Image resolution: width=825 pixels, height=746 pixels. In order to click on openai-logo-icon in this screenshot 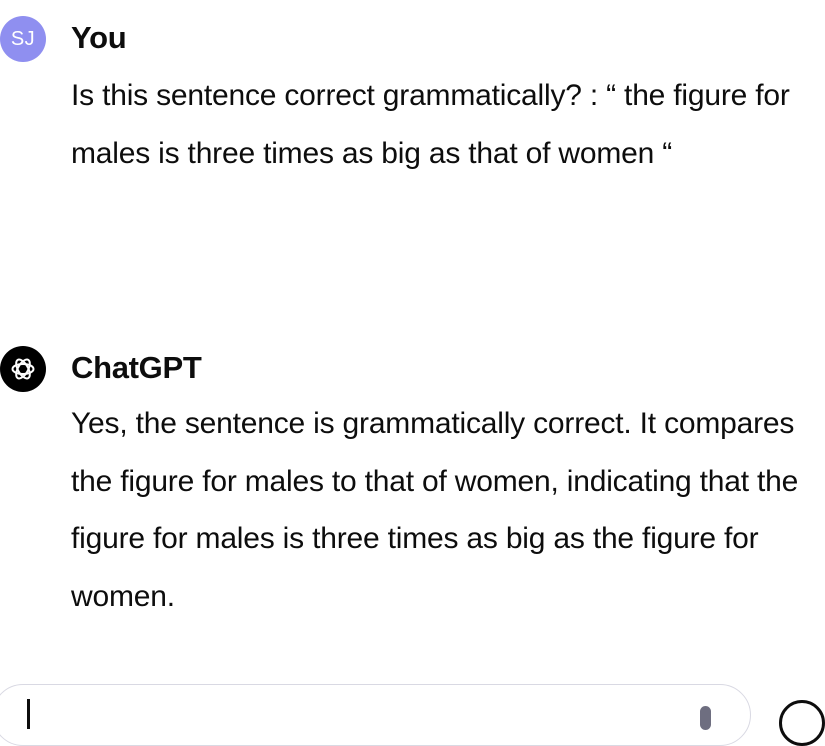, I will do `click(23, 369)`.